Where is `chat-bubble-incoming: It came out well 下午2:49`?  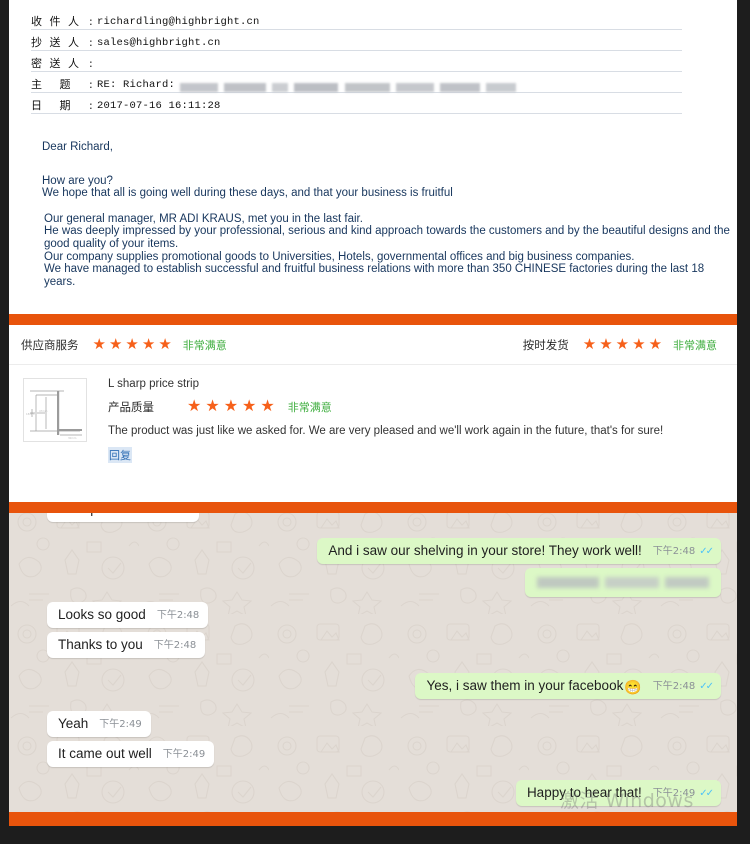 chat-bubble-incoming: It came out well 下午2:49 is located at coordinates (131, 754).